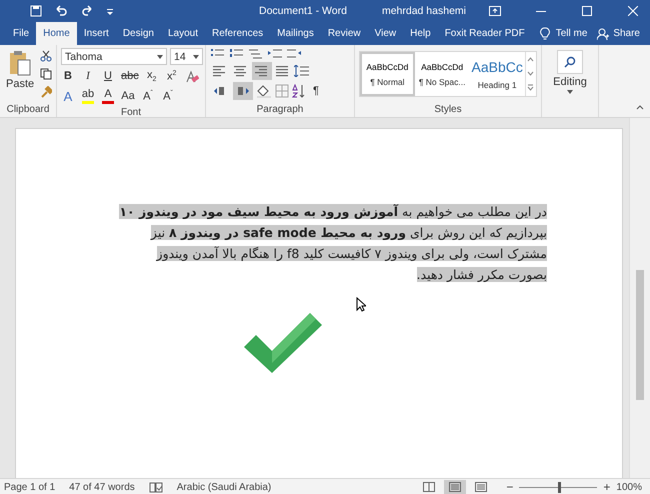 The width and height of the screenshot is (650, 494). I want to click on font-format-button: A$^{ˆ}$, so click(148, 96).